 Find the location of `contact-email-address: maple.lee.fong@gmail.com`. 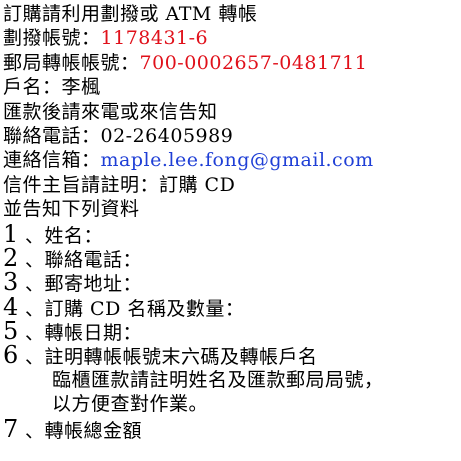

contact-email-address: maple.lee.fong@gmail.com is located at coordinates (237, 160).